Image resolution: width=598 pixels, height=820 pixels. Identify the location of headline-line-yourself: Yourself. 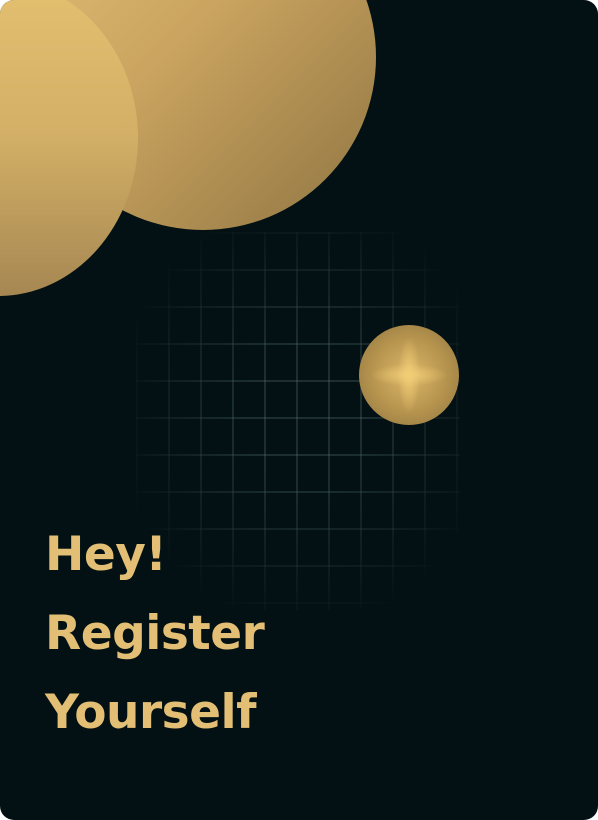
(151, 712).